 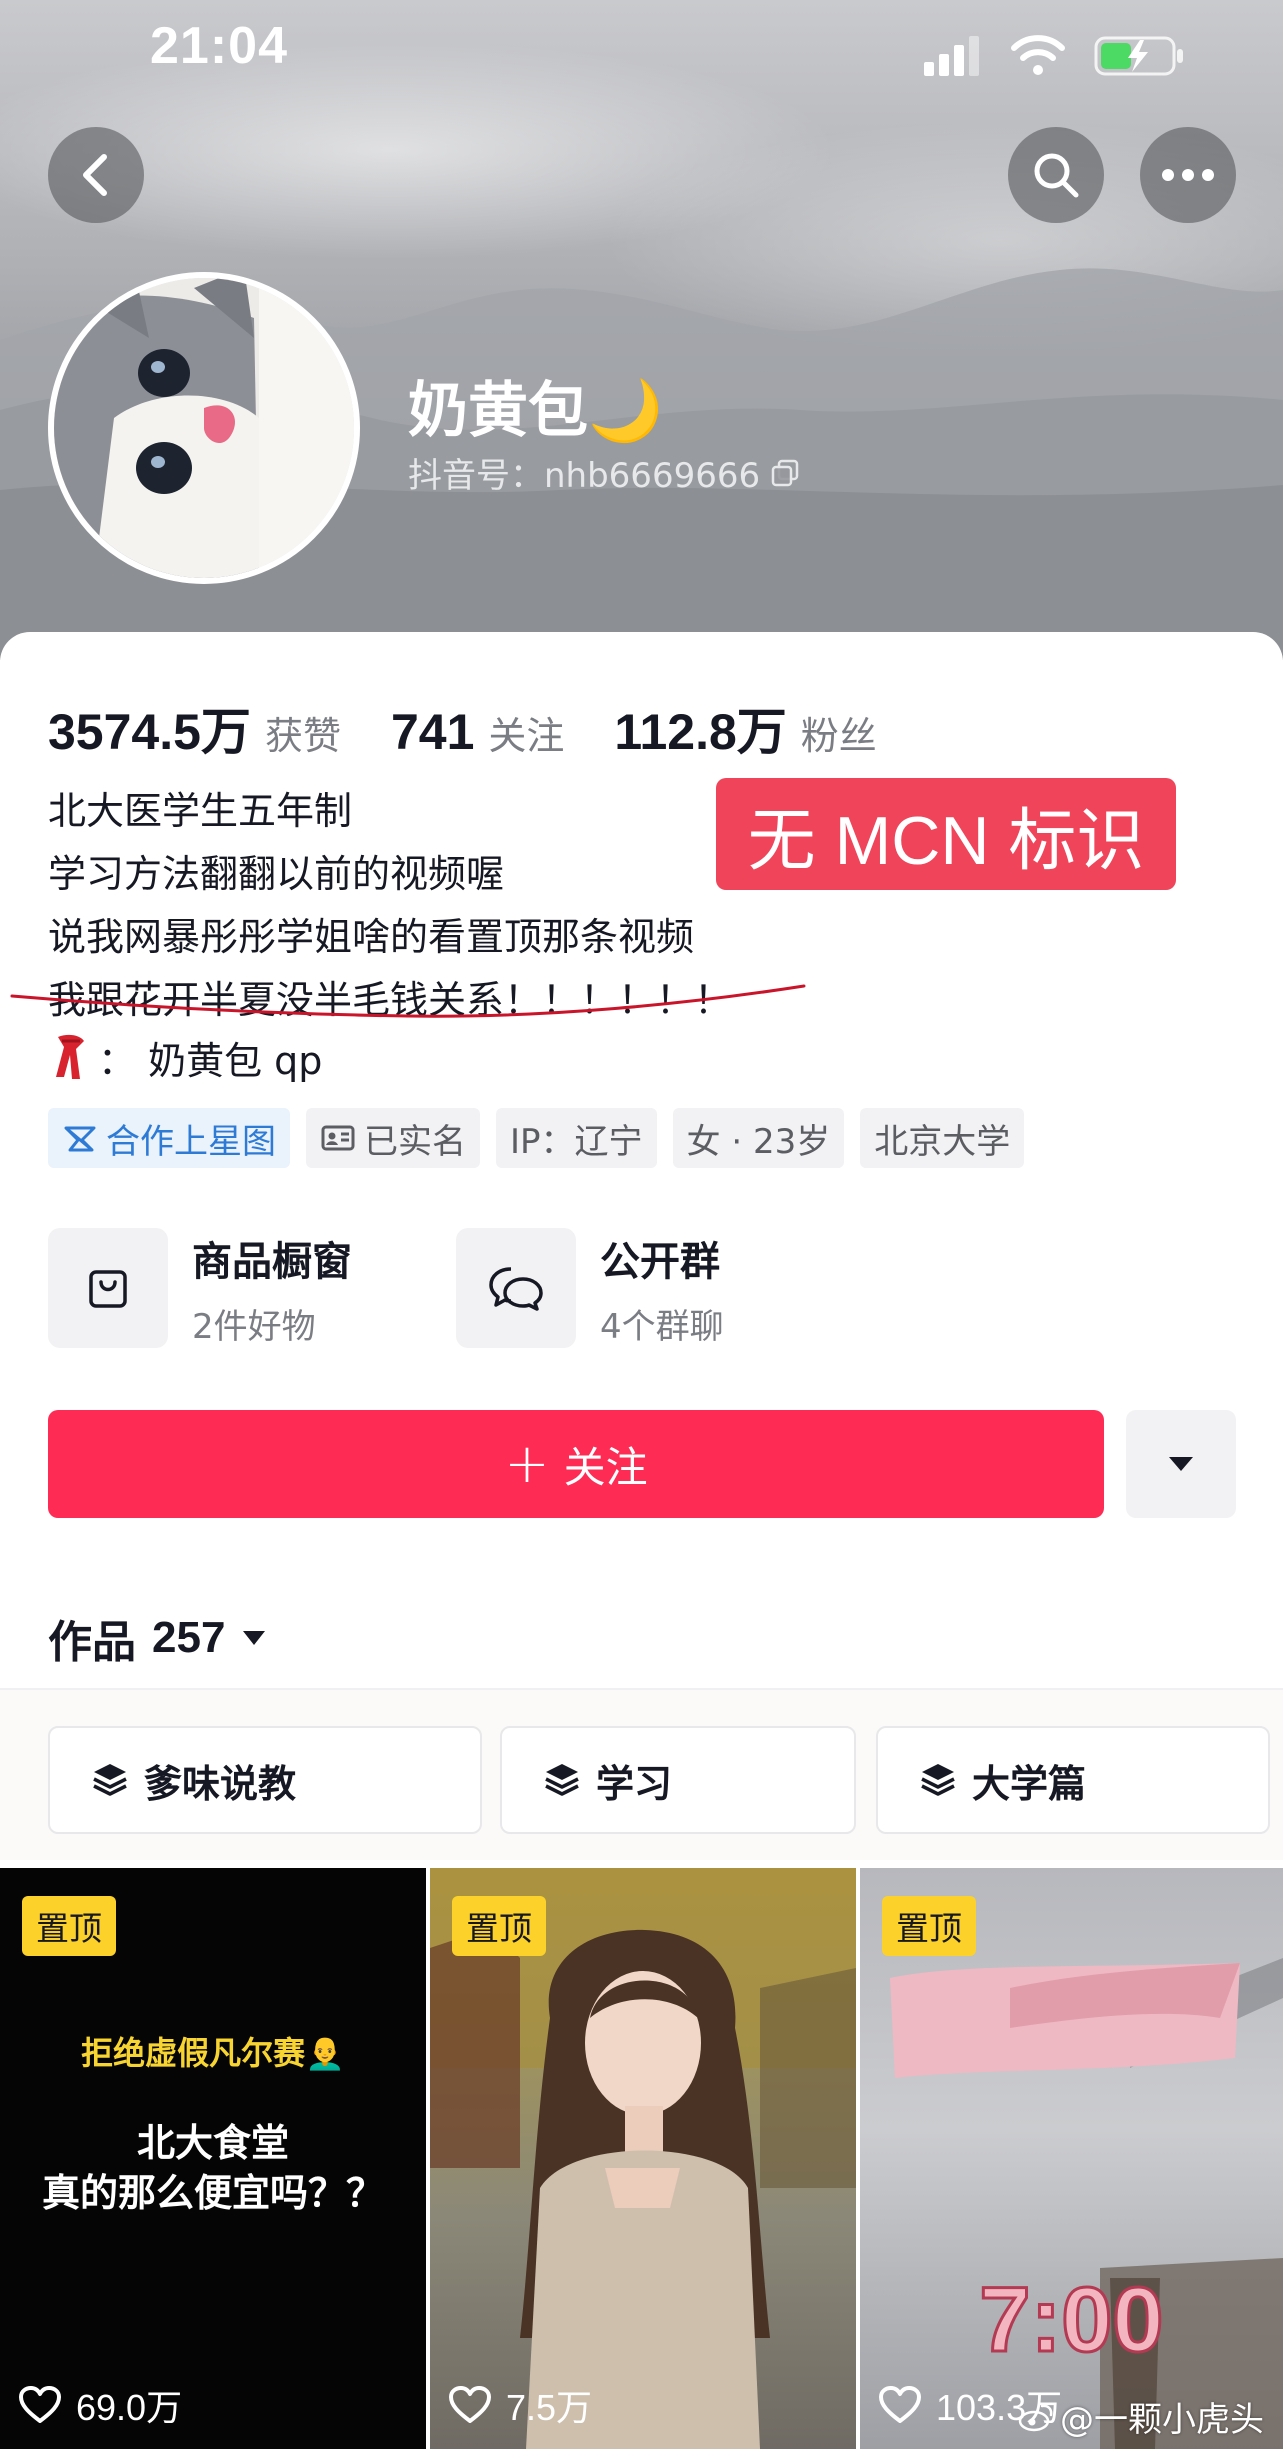 I want to click on tag-star-map: 合作上星图, so click(x=169, y=1138).